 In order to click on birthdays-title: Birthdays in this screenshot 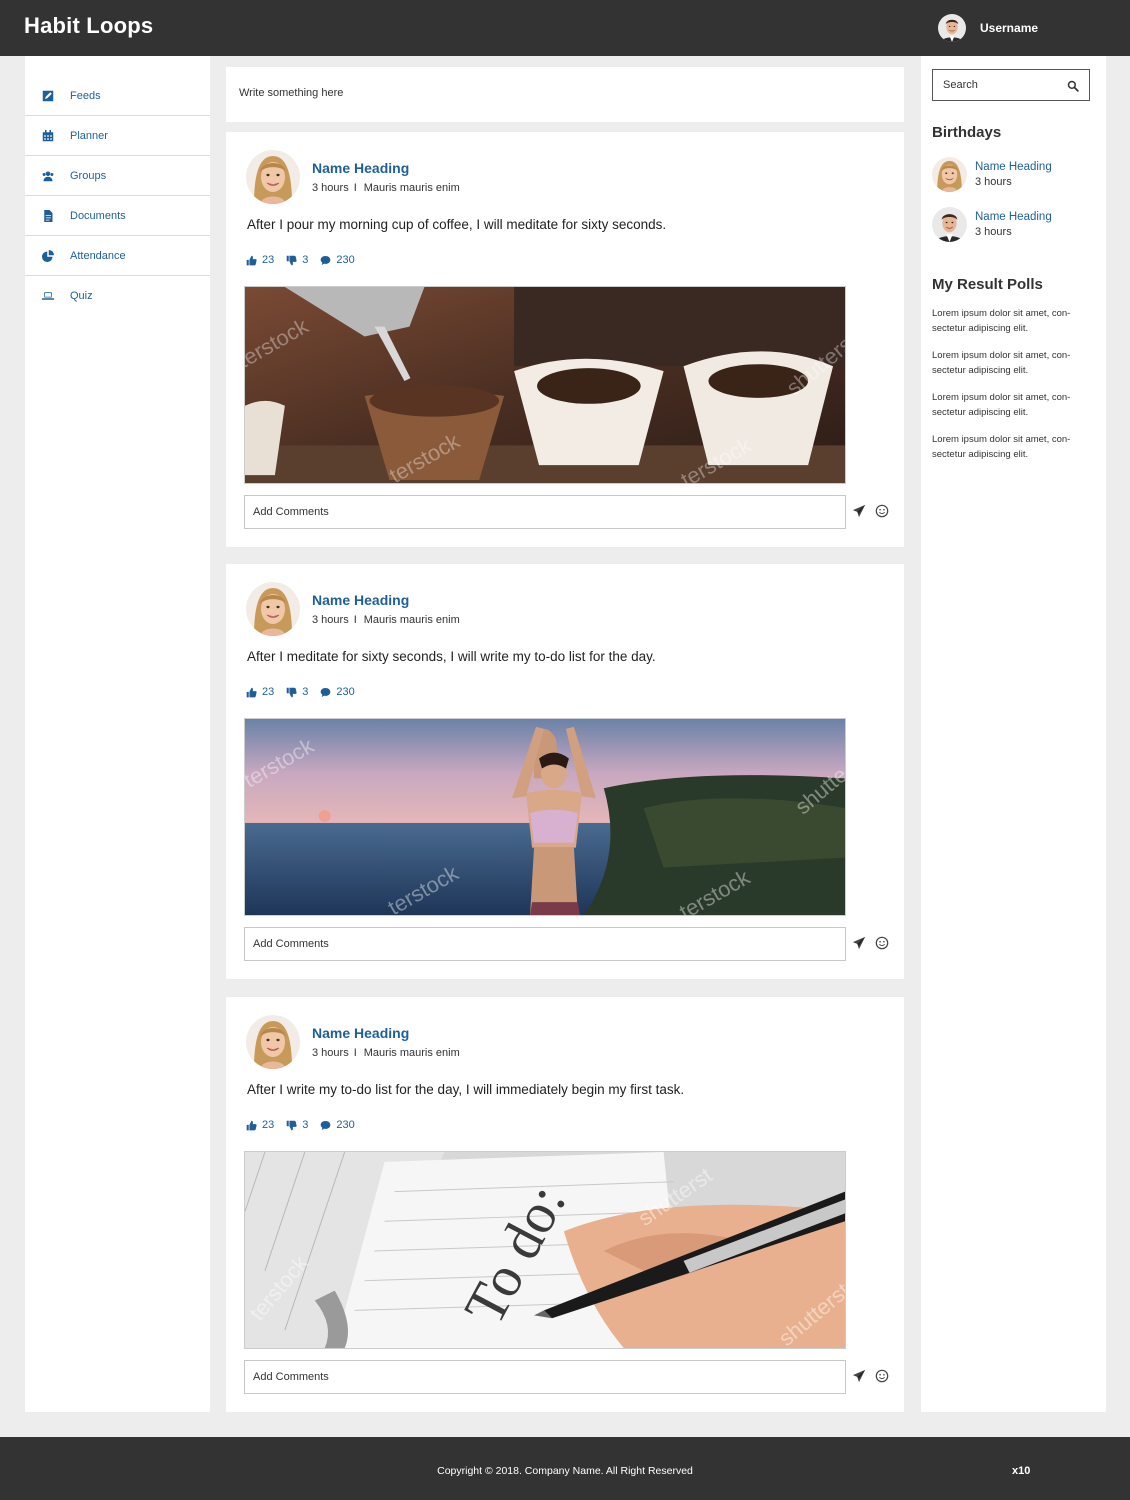, I will do `click(967, 132)`.